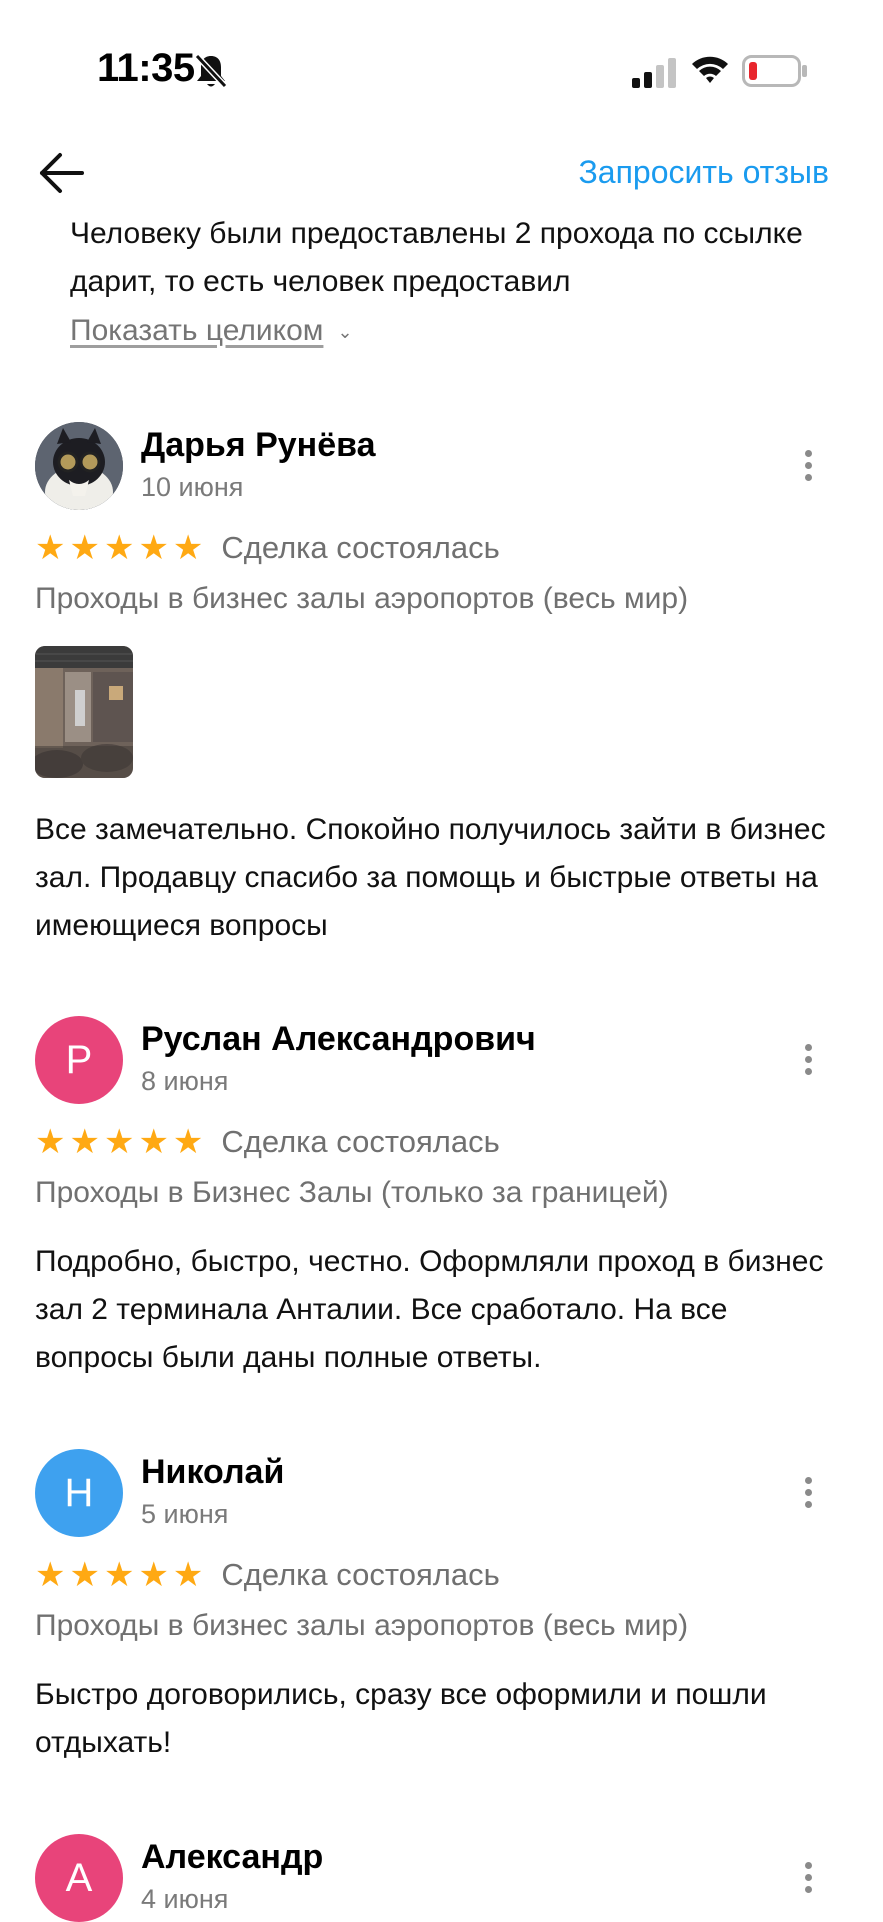 The width and height of the screenshot is (883, 1922). What do you see at coordinates (232, 1857) in the screenshot?
I see `review-author: Александр` at bounding box center [232, 1857].